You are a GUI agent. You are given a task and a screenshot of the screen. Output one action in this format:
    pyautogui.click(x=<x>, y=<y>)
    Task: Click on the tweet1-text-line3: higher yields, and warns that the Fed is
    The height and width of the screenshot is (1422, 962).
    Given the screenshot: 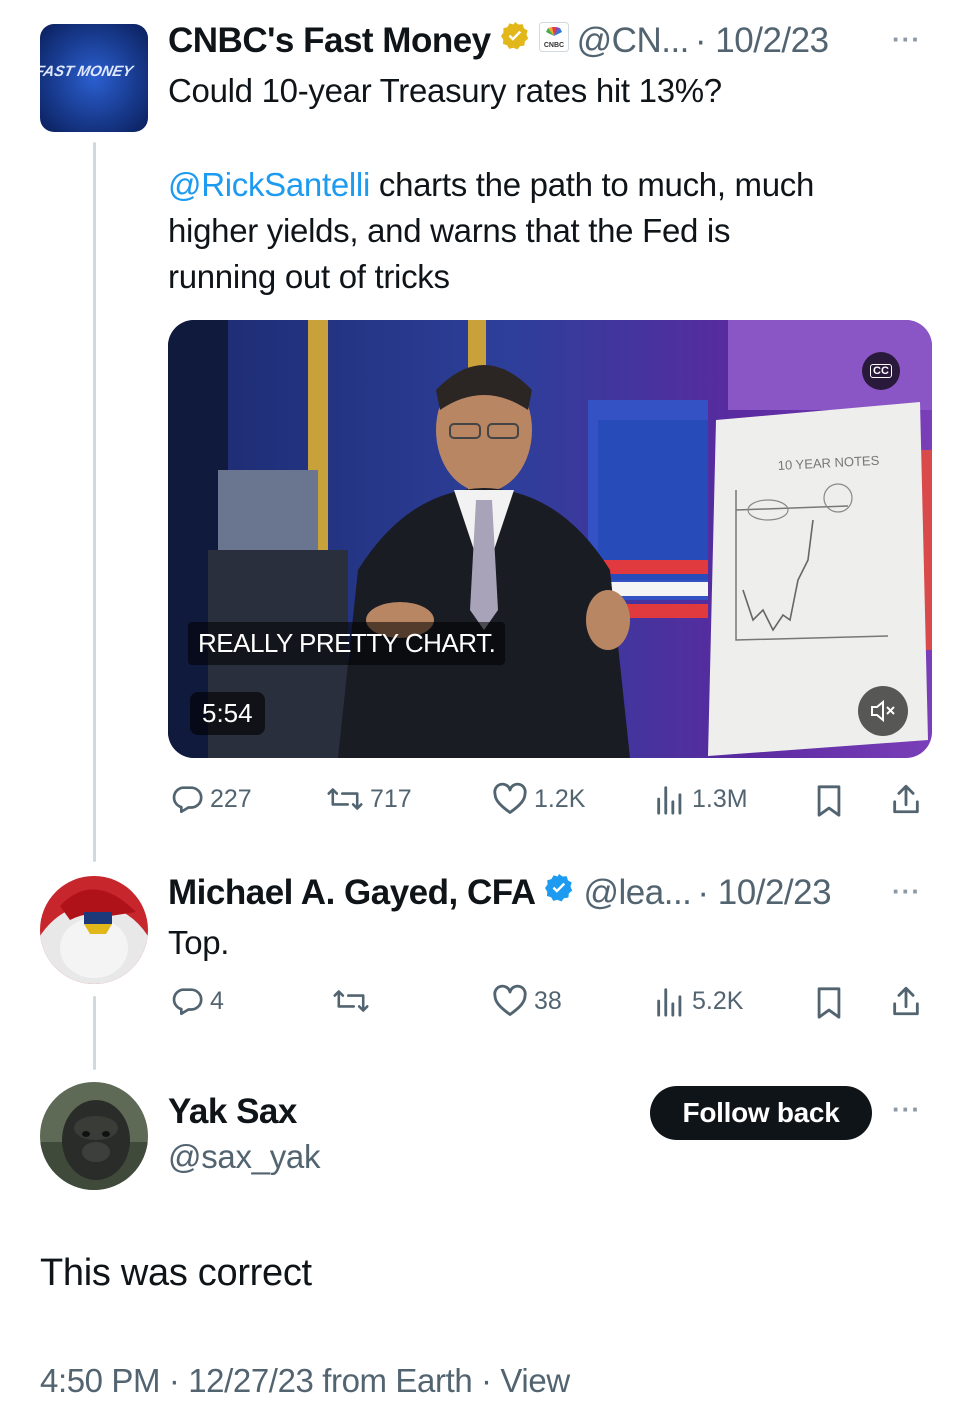 What is the action you would take?
    pyautogui.click(x=449, y=230)
    